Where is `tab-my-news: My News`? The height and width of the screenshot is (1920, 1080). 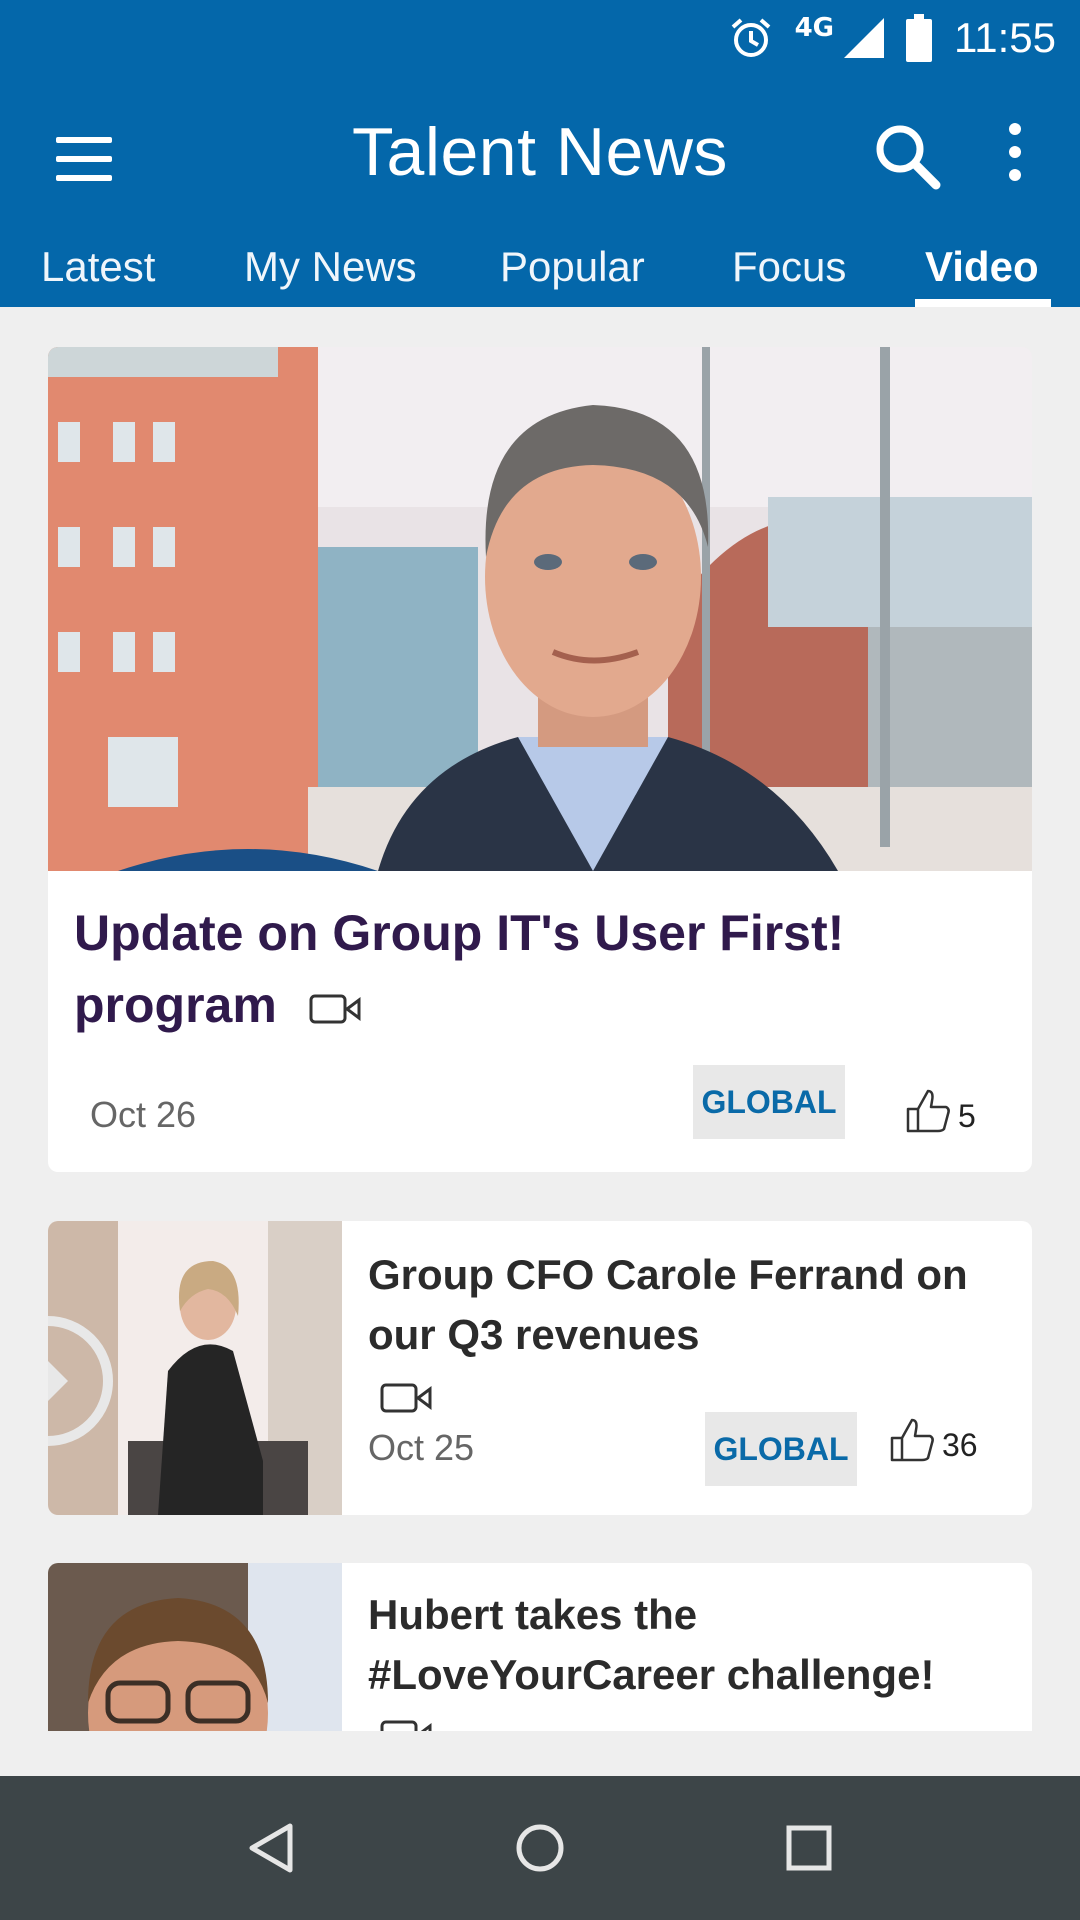
tab-my-news: My News is located at coordinates (330, 271).